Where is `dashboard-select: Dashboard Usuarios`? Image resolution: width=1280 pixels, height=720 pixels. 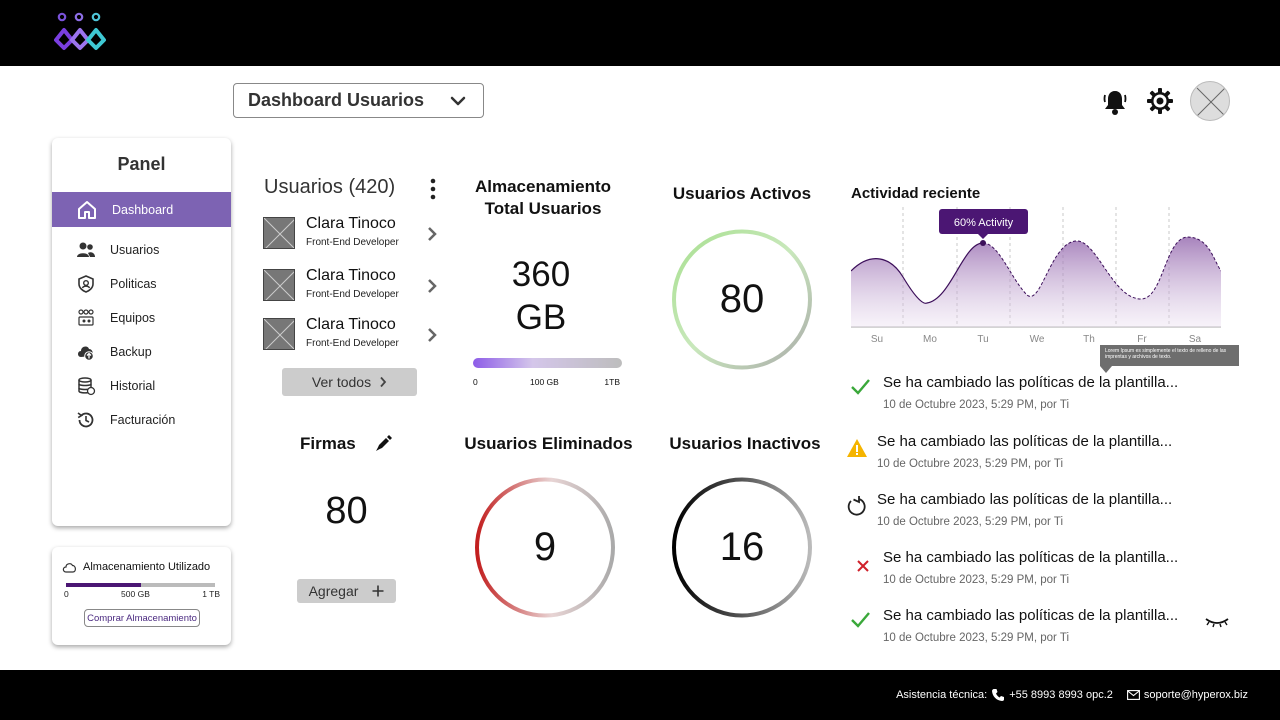 dashboard-select: Dashboard Usuarios is located at coordinates (358, 100).